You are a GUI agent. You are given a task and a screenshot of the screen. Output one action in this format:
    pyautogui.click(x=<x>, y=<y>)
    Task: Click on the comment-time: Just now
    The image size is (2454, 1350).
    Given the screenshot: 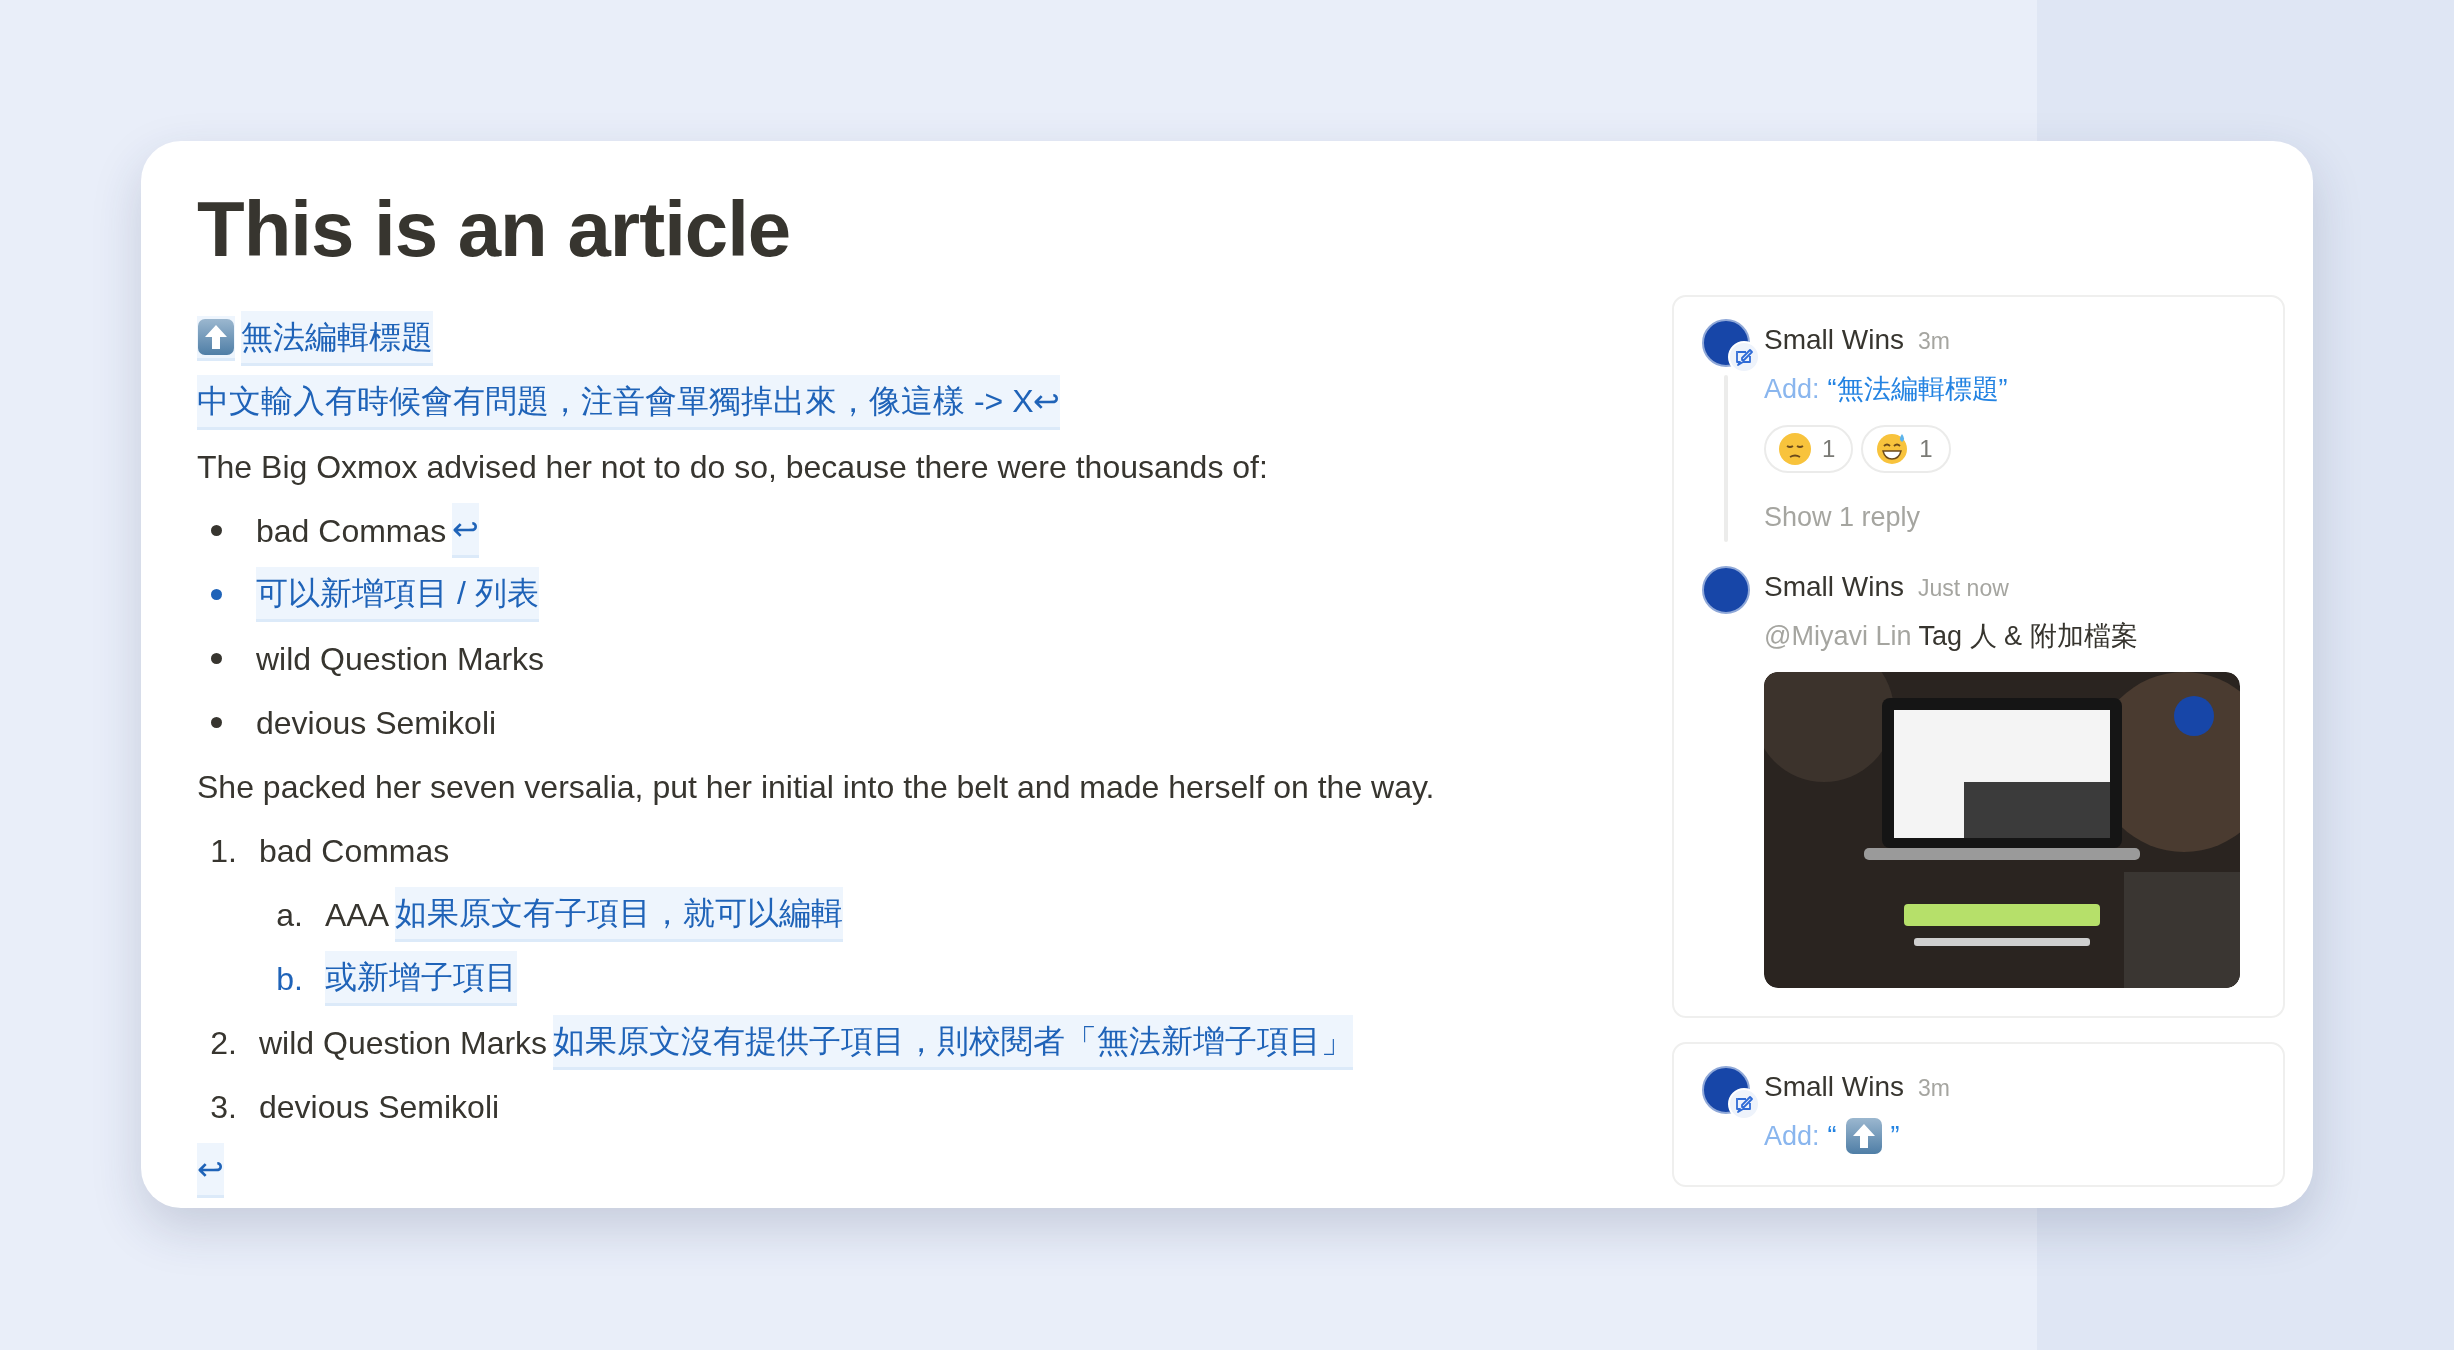 What is the action you would take?
    pyautogui.click(x=1963, y=588)
    